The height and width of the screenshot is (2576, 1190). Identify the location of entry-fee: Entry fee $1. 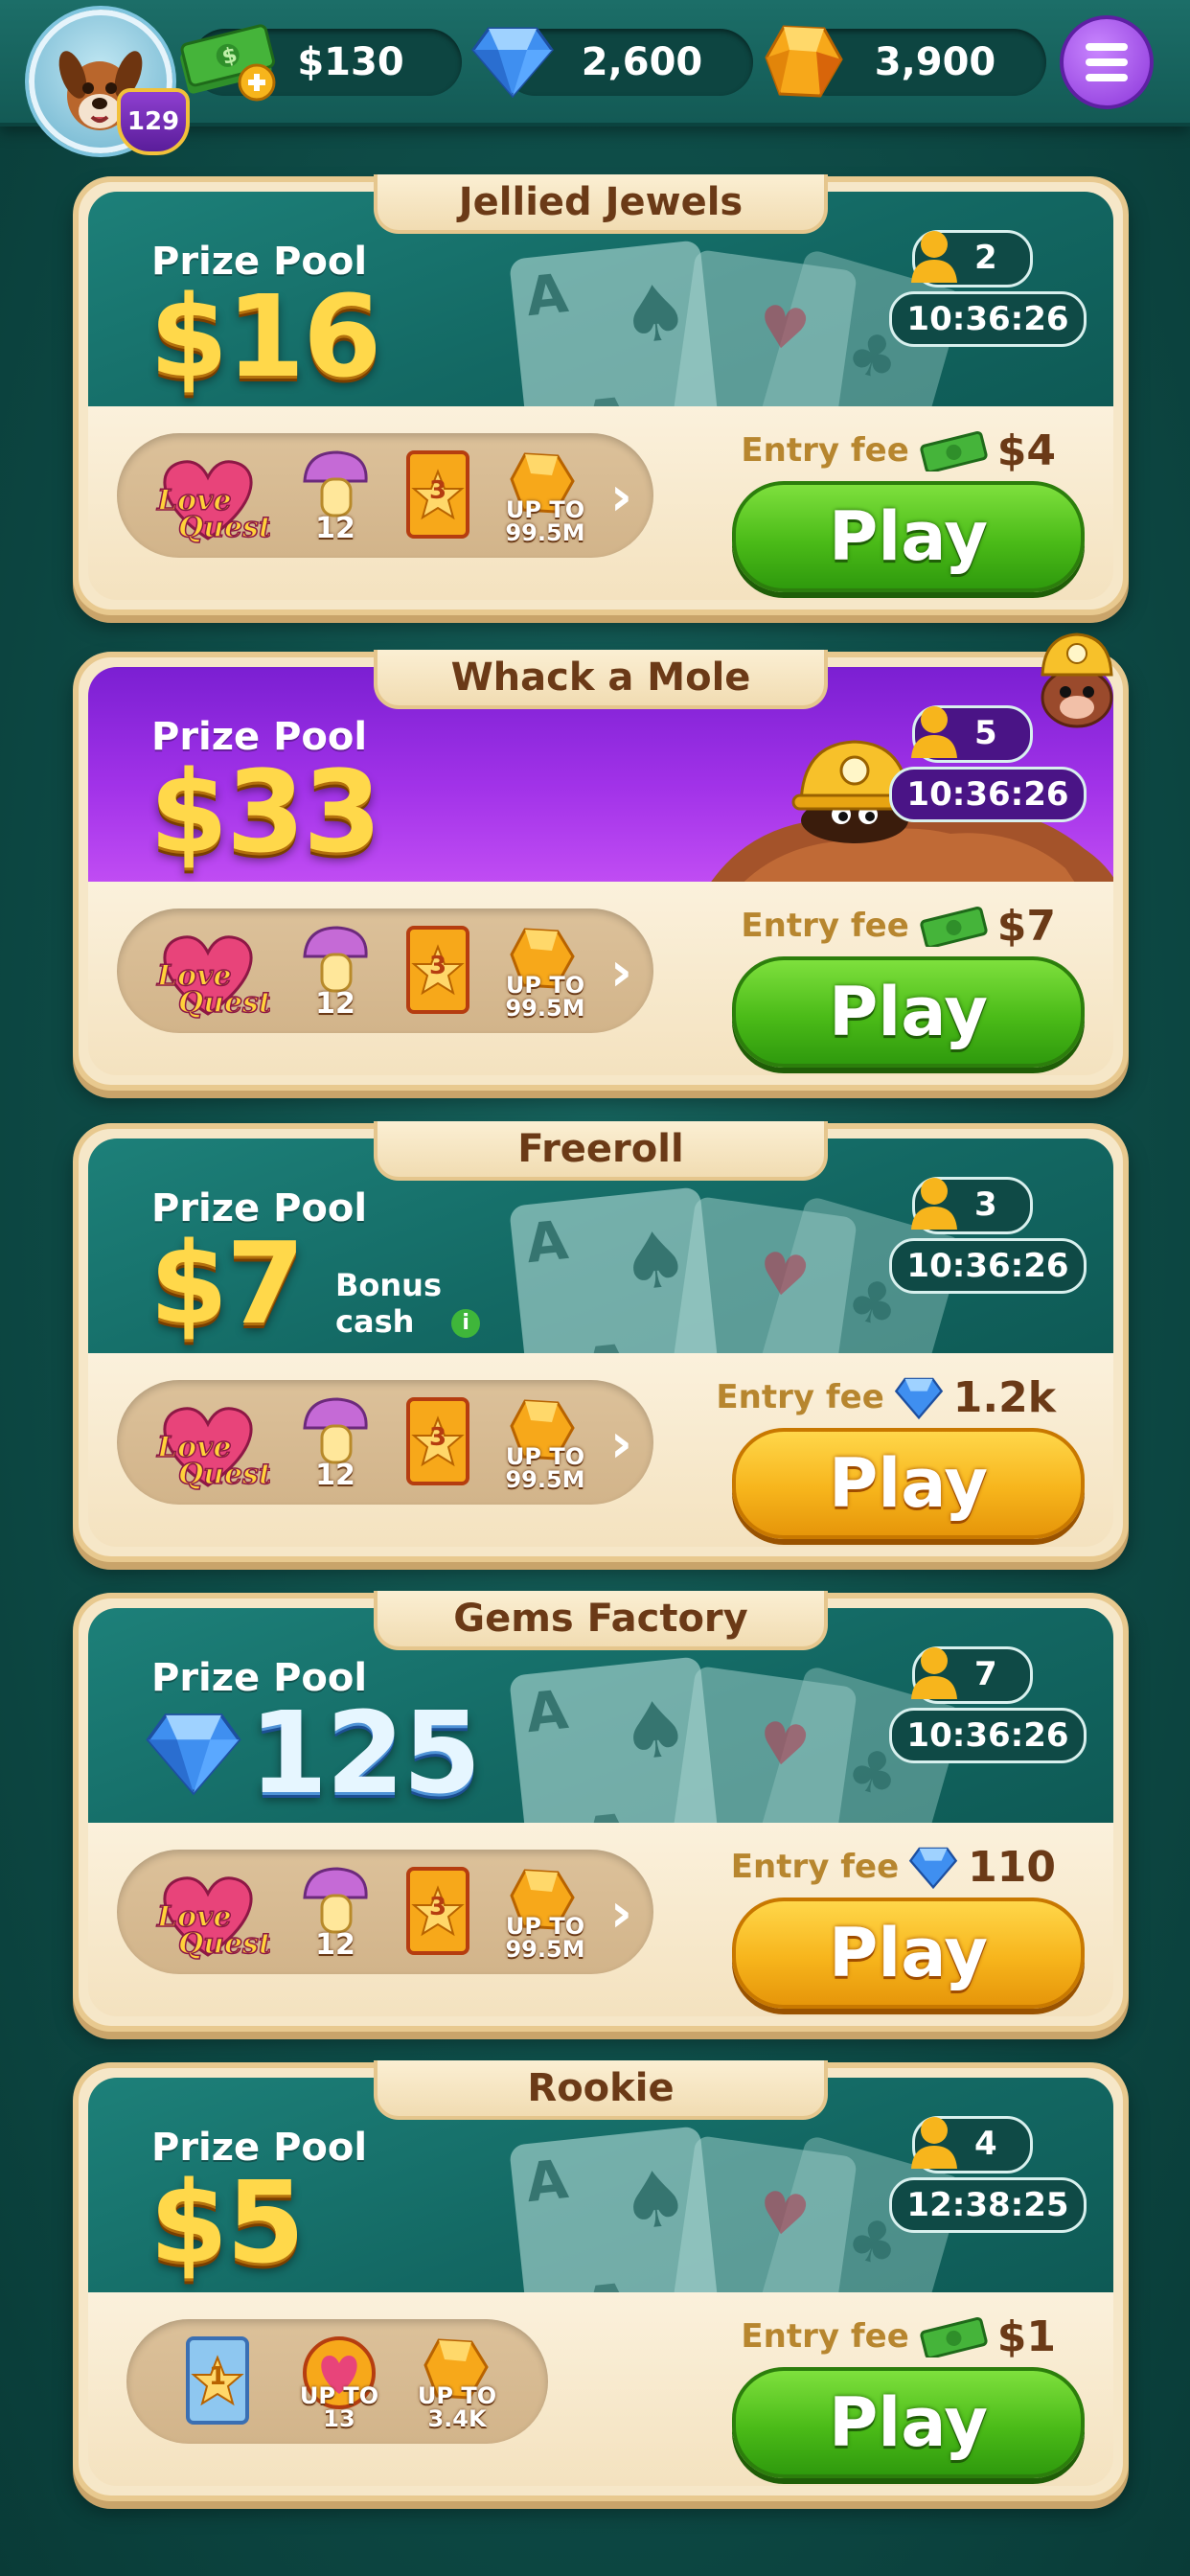
(899, 2336).